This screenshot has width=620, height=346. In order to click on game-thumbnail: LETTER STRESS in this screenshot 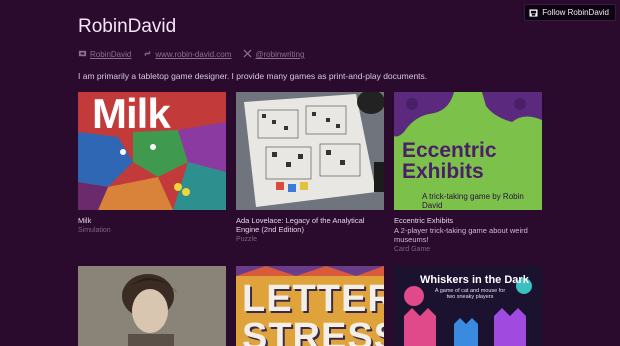, I will do `click(310, 306)`.